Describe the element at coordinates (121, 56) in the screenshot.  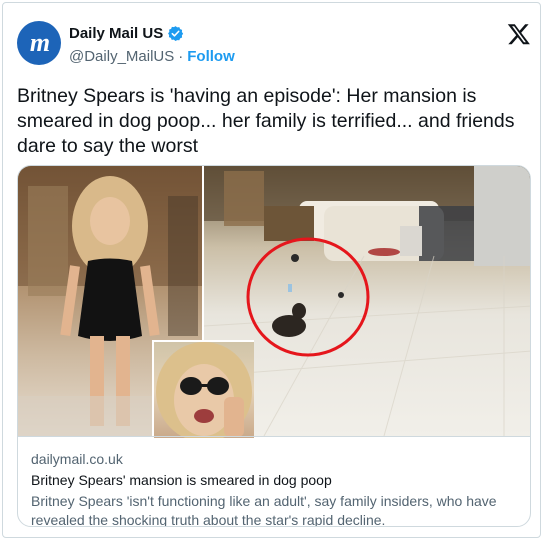
I see `account-handle: @Daily_MailUS` at that location.